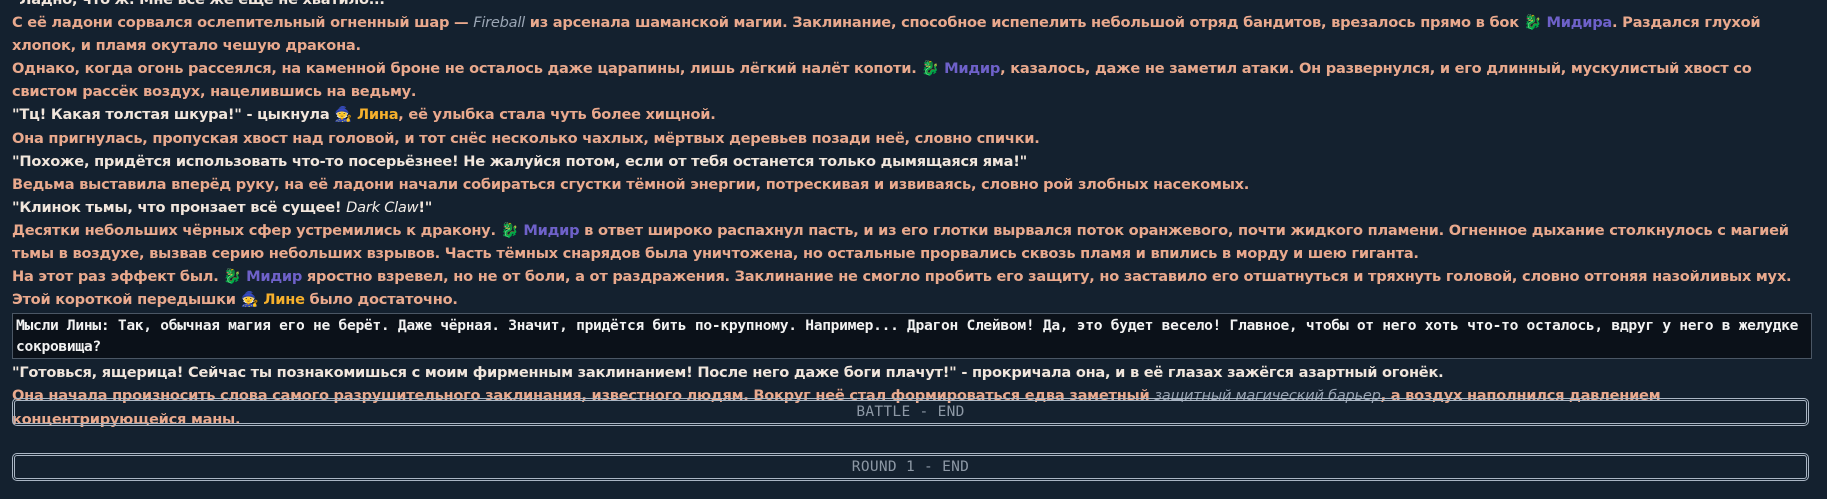 Image resolution: width=1827 pixels, height=499 pixels. Describe the element at coordinates (499, 23) in the screenshot. I see `spell-name: Fireball` at that location.